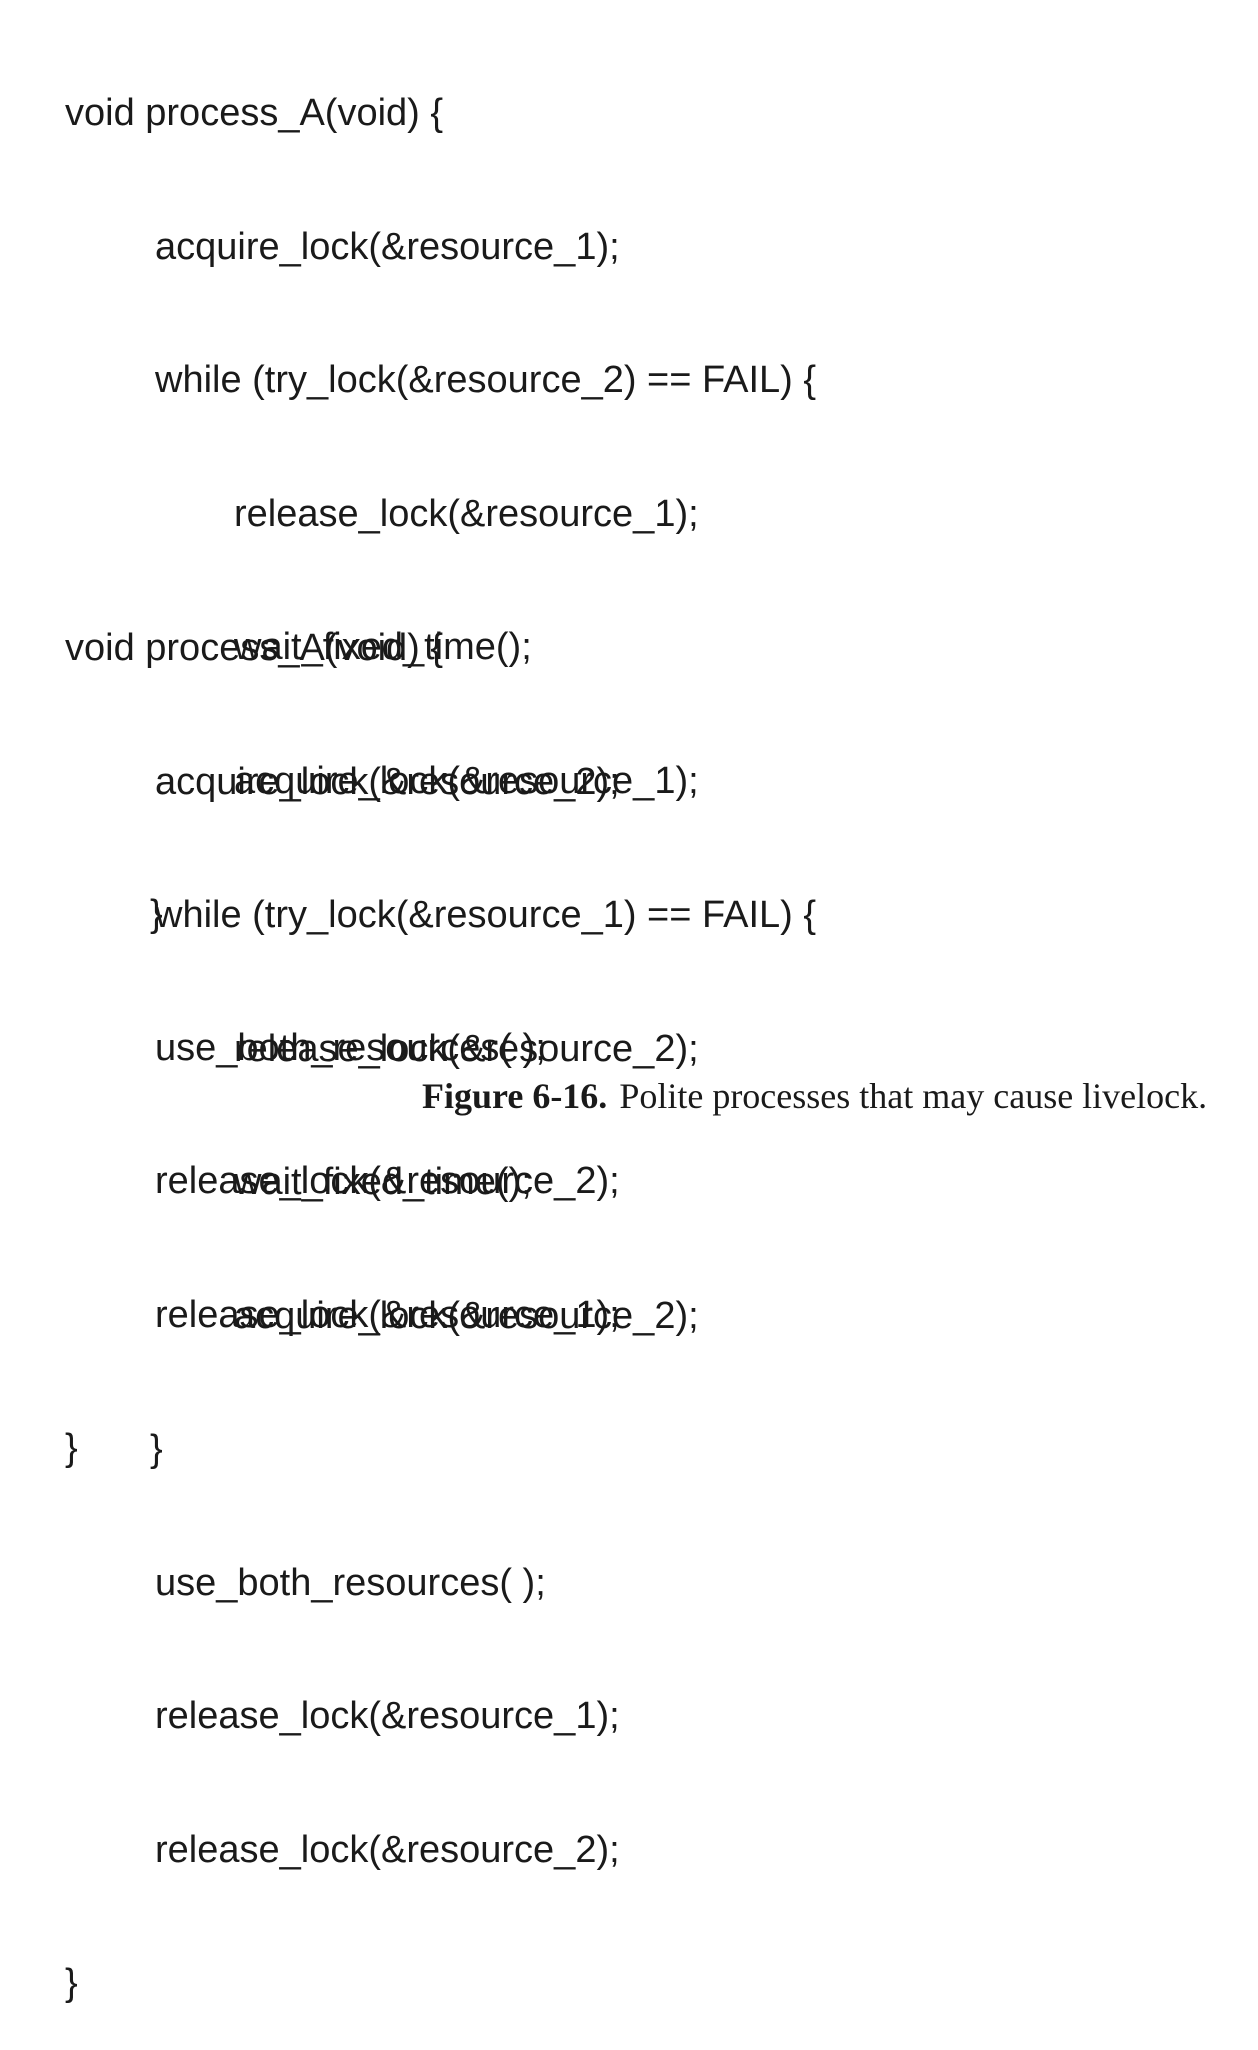 Image resolution: width=1258 pixels, height=2050 pixels. What do you see at coordinates (383, 1182) in the screenshot?
I see `code-line: wait_fixed_time();` at bounding box center [383, 1182].